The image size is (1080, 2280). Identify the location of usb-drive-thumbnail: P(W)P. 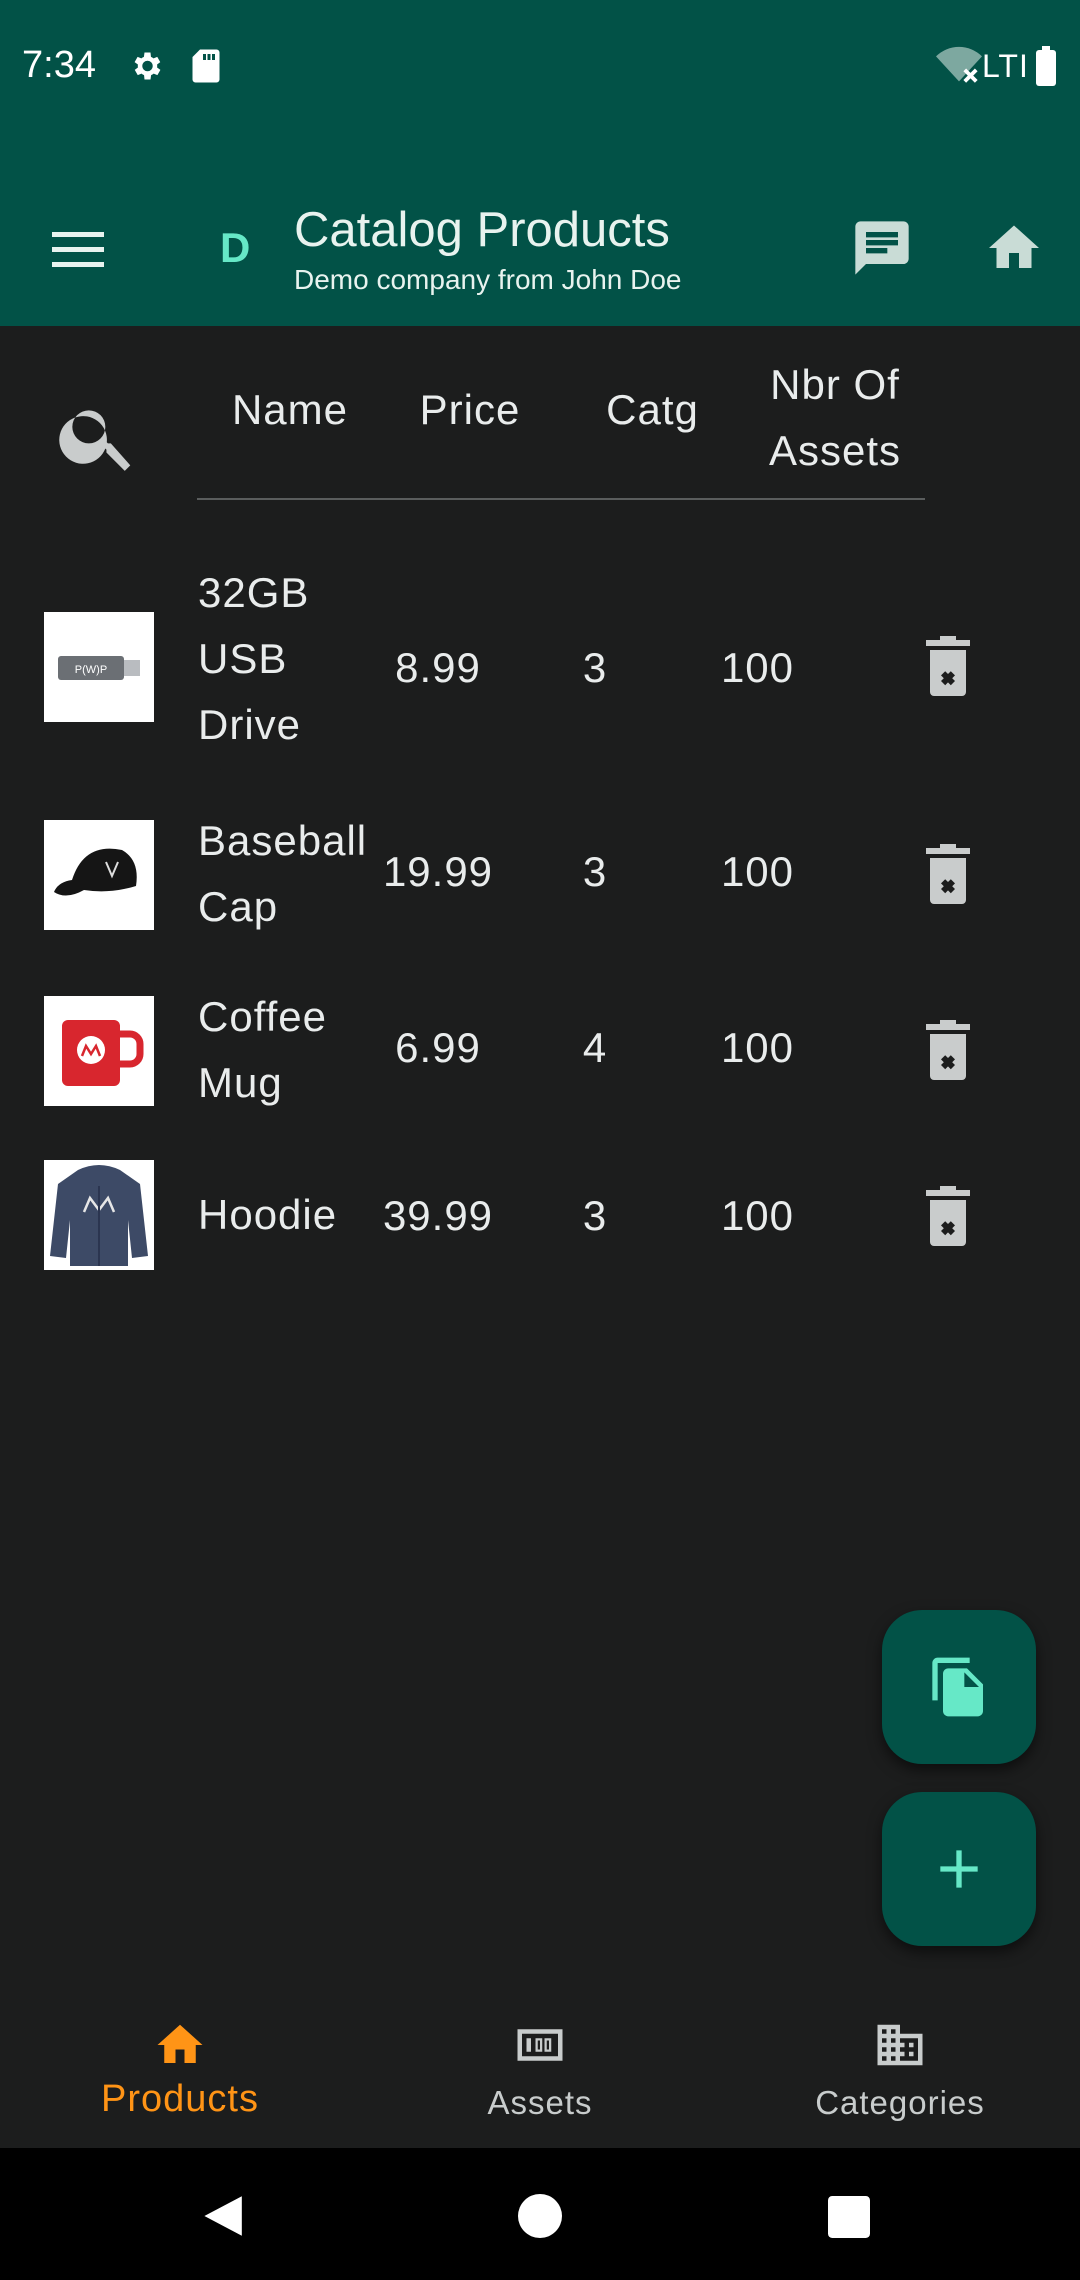
(99, 667).